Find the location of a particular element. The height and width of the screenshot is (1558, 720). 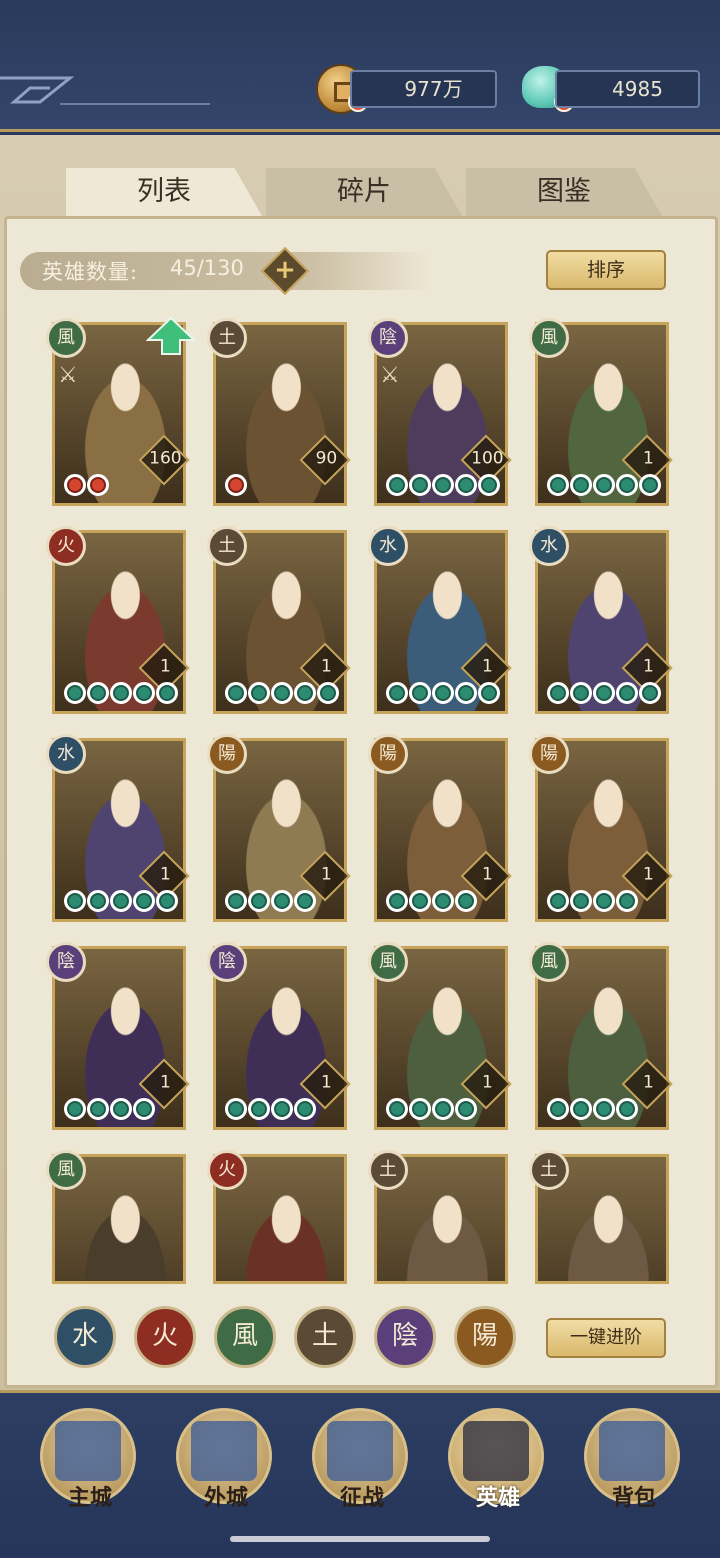

gem-balance: 4985 is located at coordinates (627, 89).